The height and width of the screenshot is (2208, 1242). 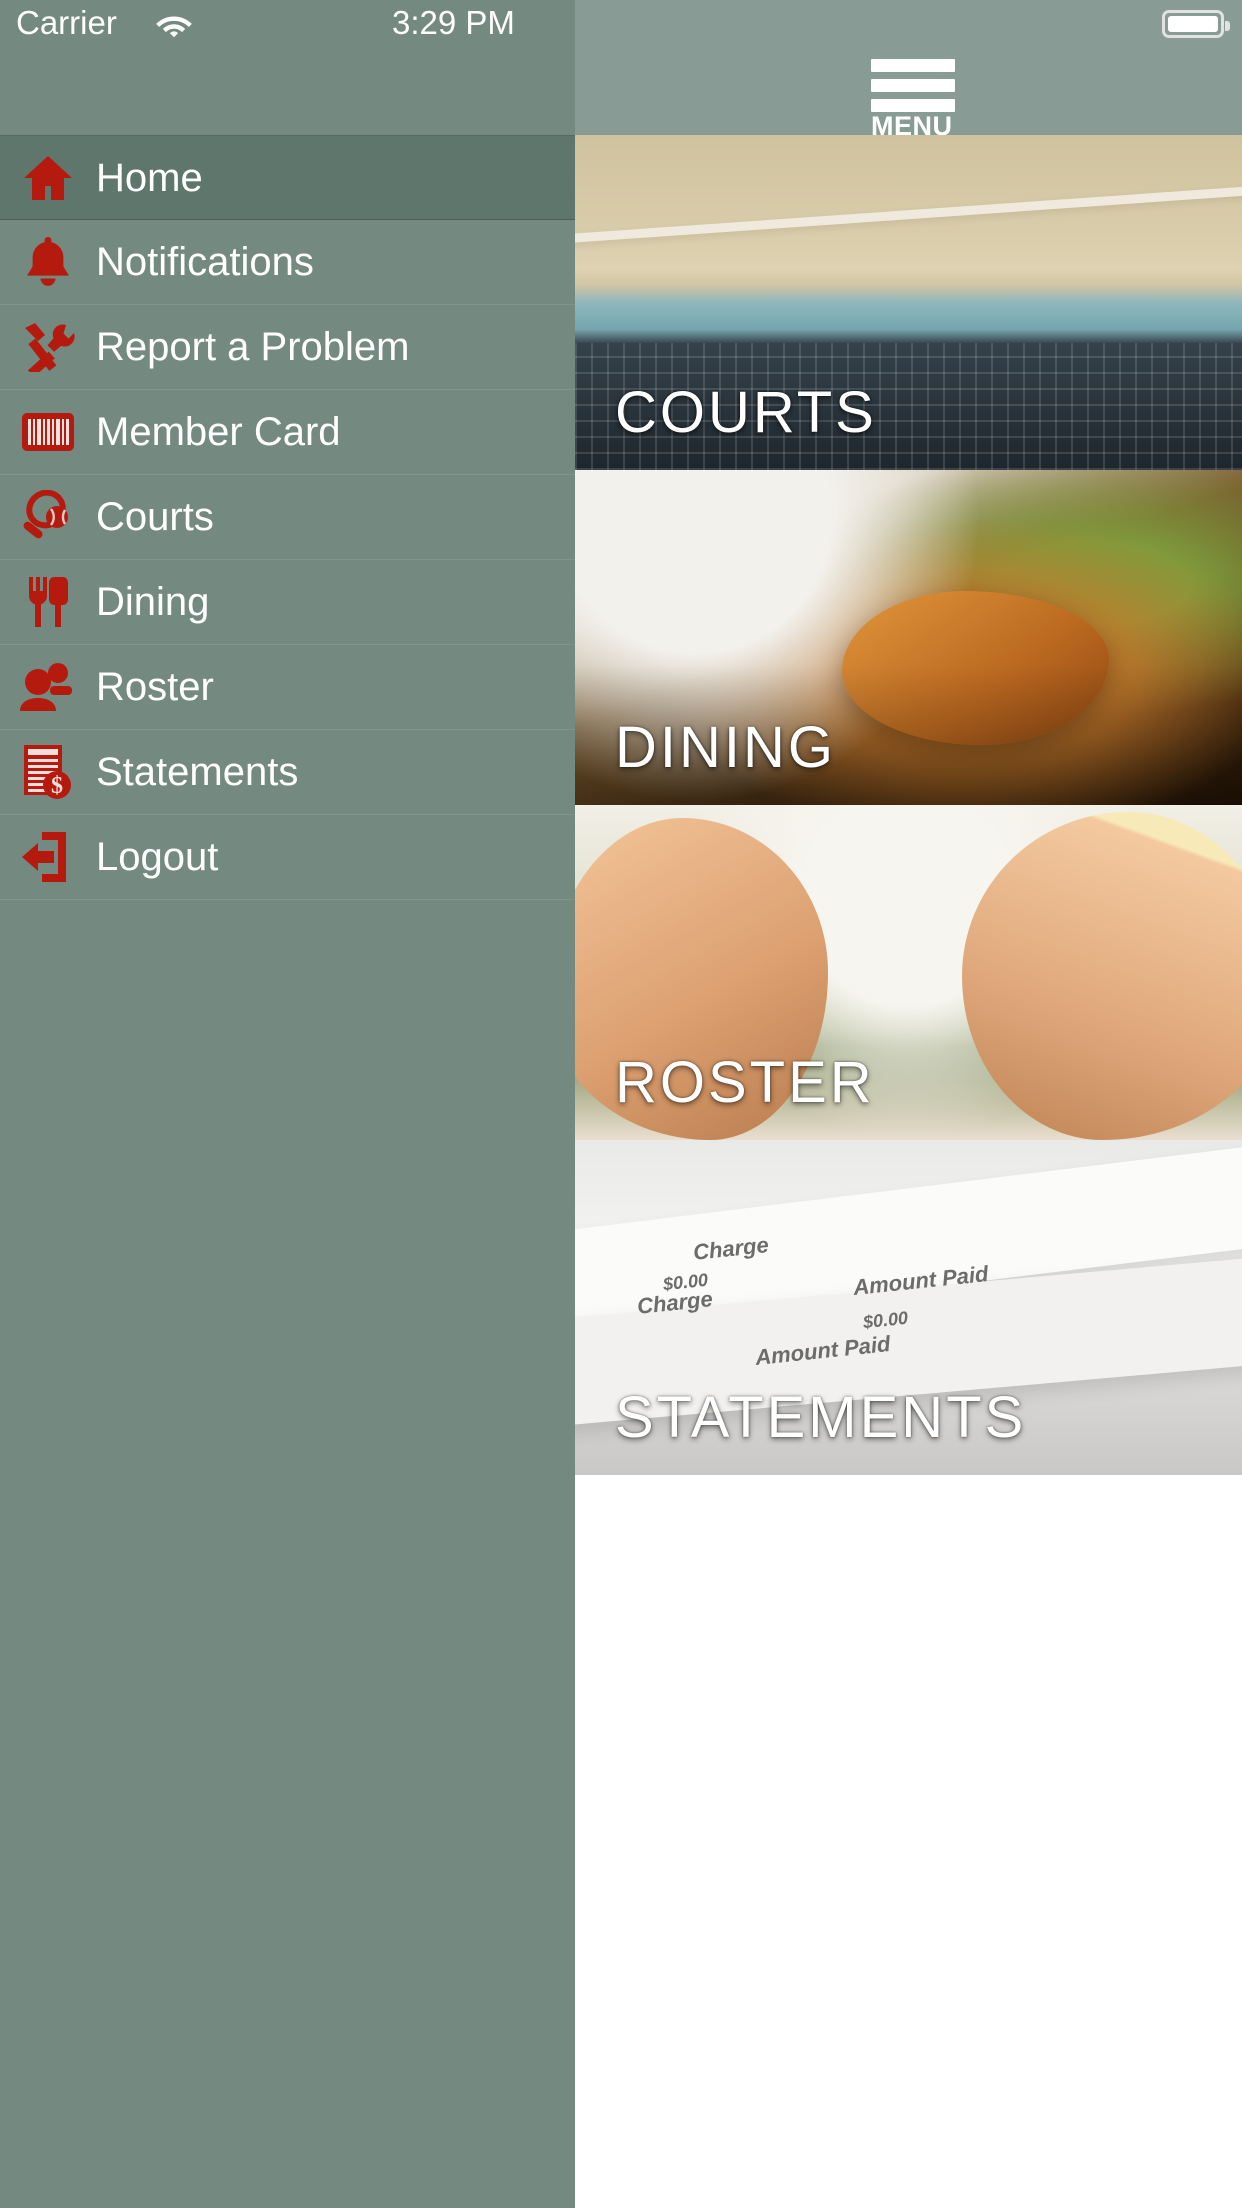 I want to click on card-label-courts: COURTS, so click(x=746, y=412).